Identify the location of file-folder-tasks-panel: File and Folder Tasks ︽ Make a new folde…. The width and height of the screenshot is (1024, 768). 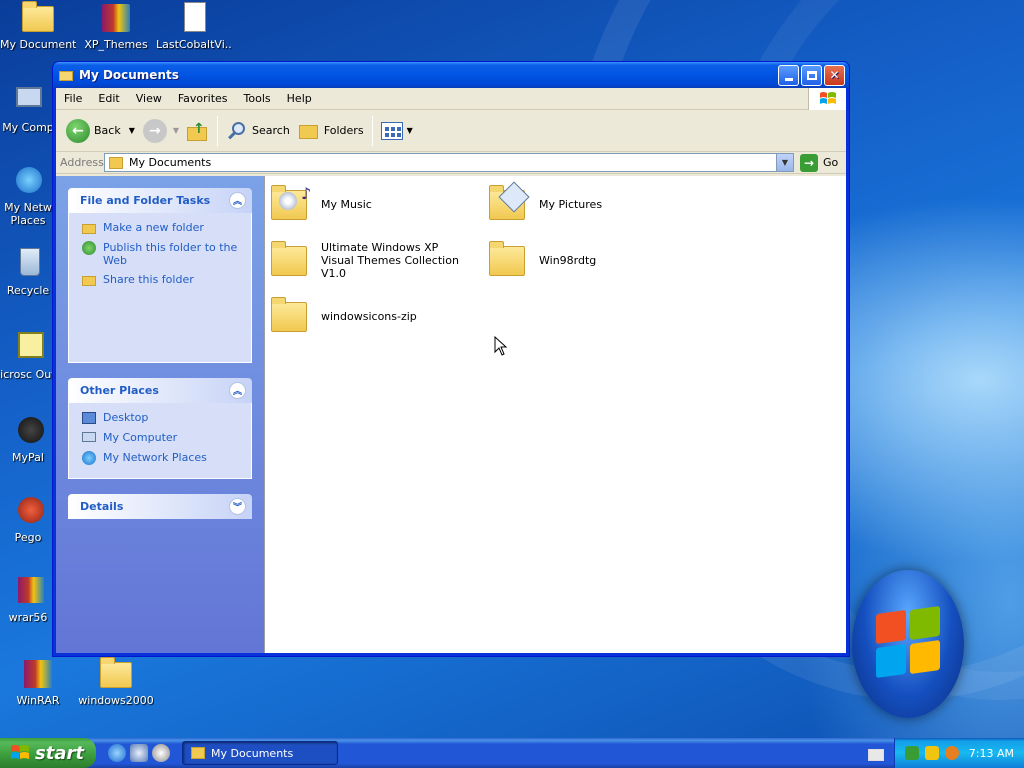
(160, 275).